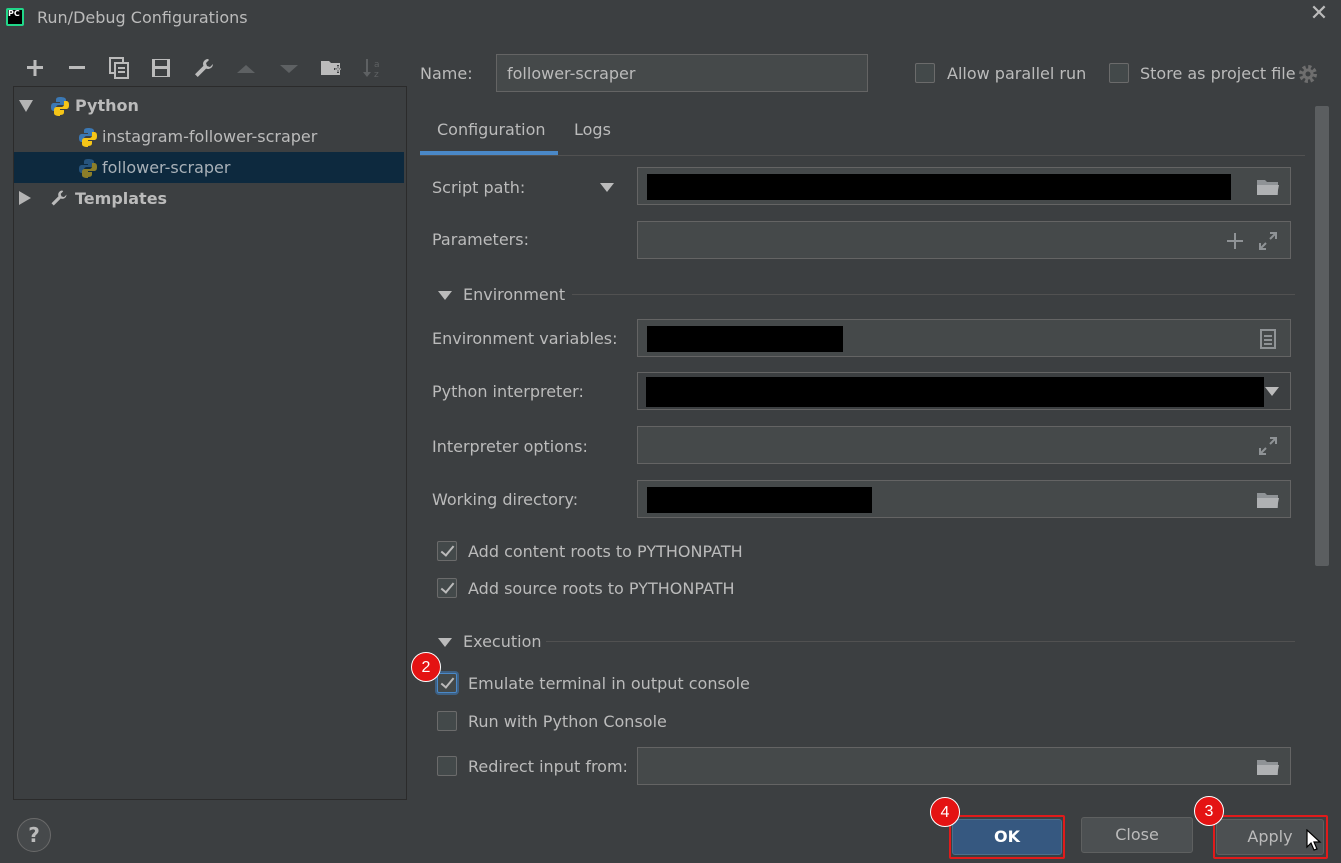 The height and width of the screenshot is (863, 1341). What do you see at coordinates (745, 339) in the screenshot?
I see `redacted-env-vars` at bounding box center [745, 339].